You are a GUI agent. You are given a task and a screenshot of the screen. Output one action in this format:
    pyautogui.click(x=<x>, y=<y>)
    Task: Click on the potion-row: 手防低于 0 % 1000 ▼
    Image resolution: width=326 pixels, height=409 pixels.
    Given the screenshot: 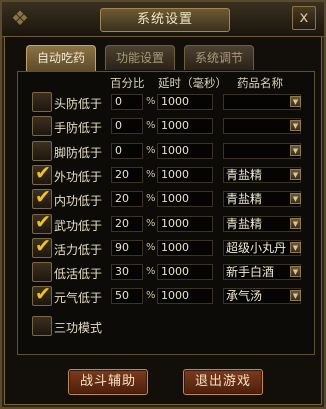 What is the action you would take?
    pyautogui.click(x=172, y=127)
    